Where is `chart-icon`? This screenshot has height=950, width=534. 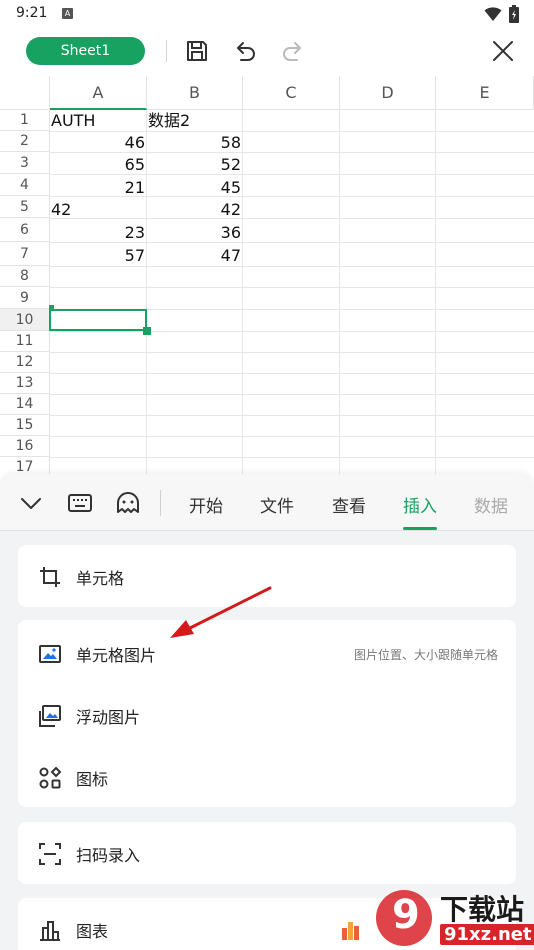 chart-icon is located at coordinates (50, 931).